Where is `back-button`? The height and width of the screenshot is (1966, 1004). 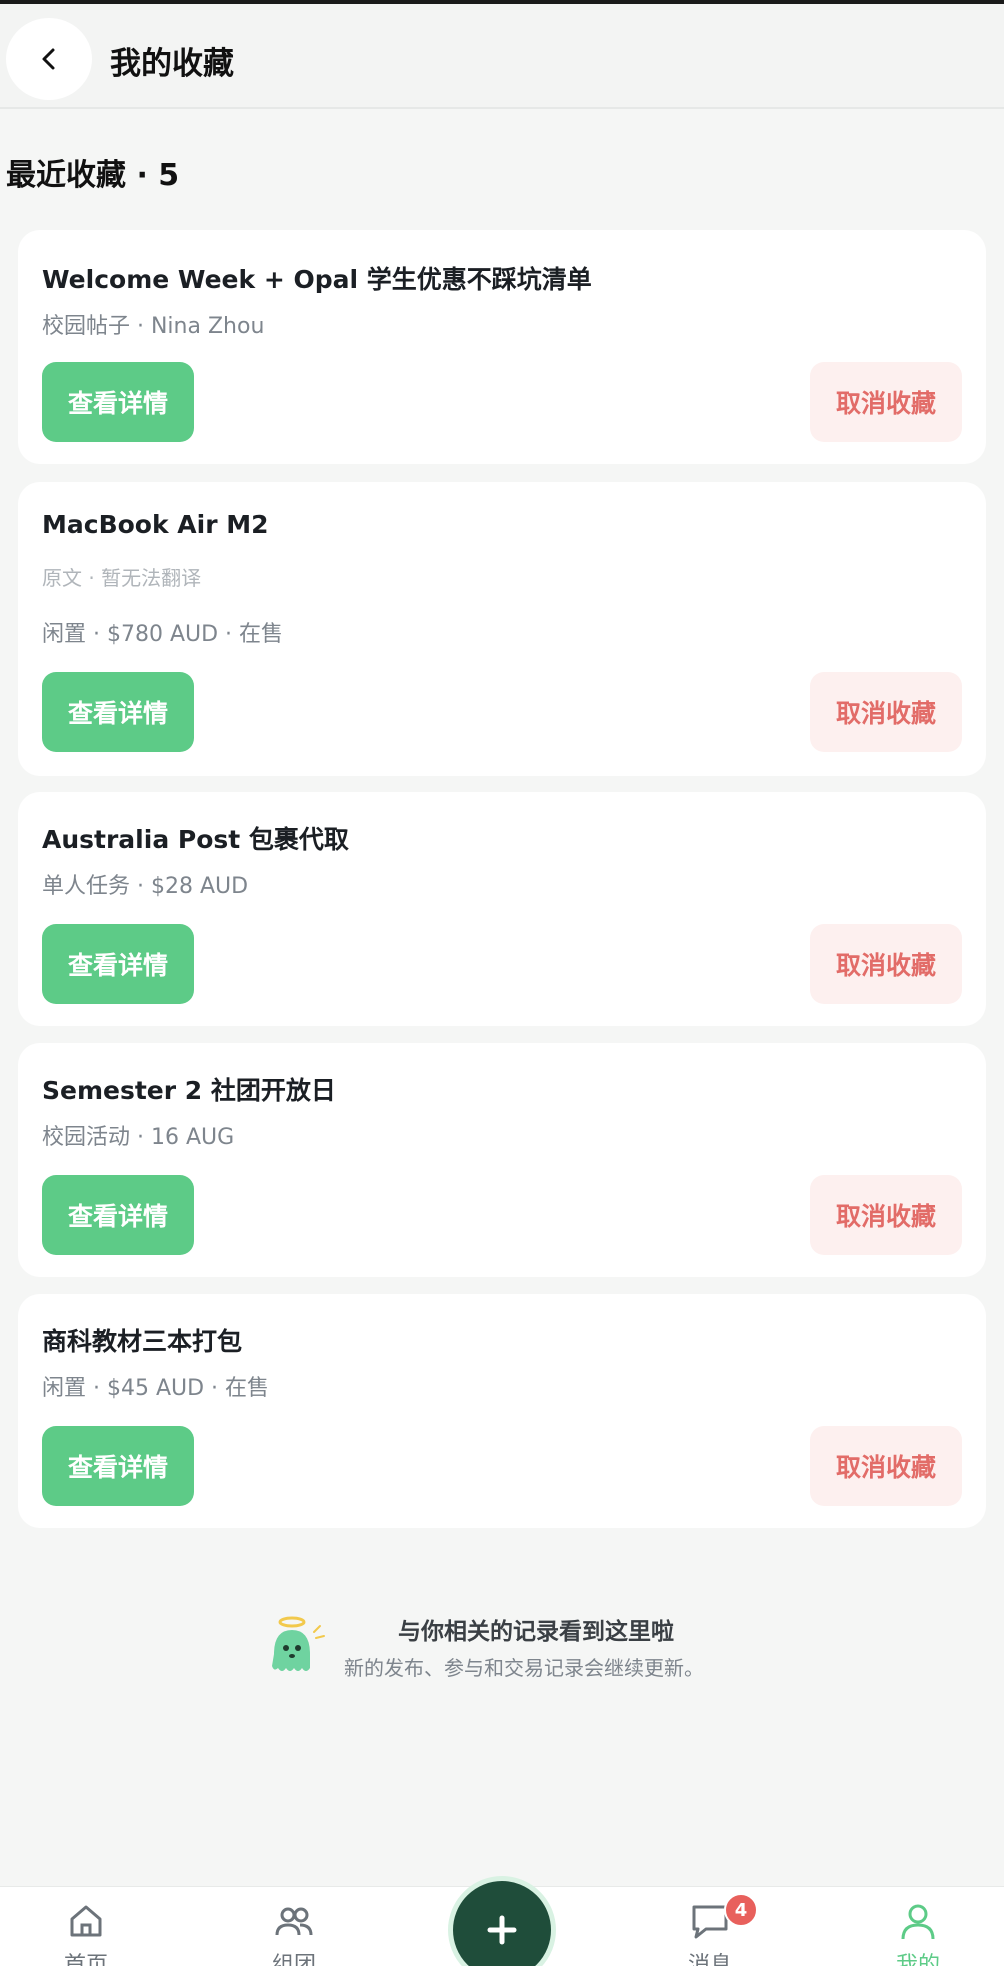 back-button is located at coordinates (49, 59).